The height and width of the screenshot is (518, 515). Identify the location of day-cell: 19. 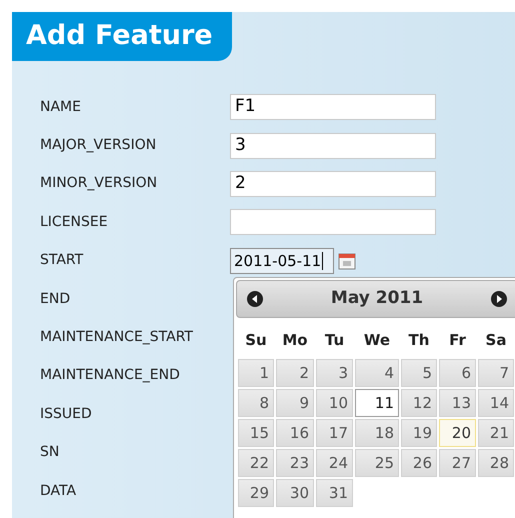
(419, 433).